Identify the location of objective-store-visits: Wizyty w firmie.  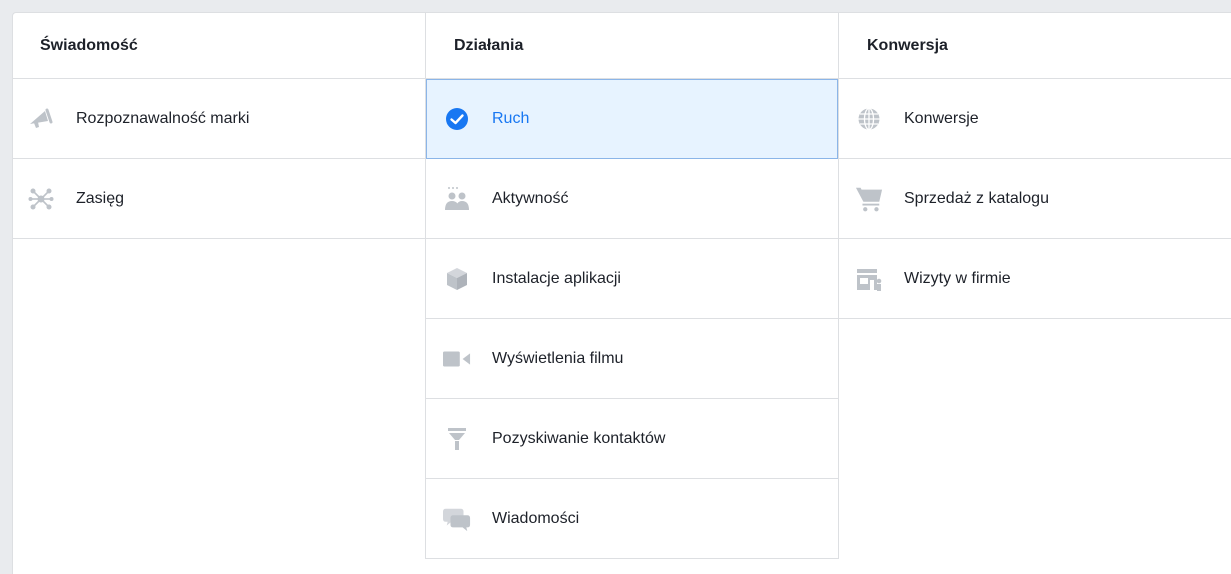
(1035, 279).